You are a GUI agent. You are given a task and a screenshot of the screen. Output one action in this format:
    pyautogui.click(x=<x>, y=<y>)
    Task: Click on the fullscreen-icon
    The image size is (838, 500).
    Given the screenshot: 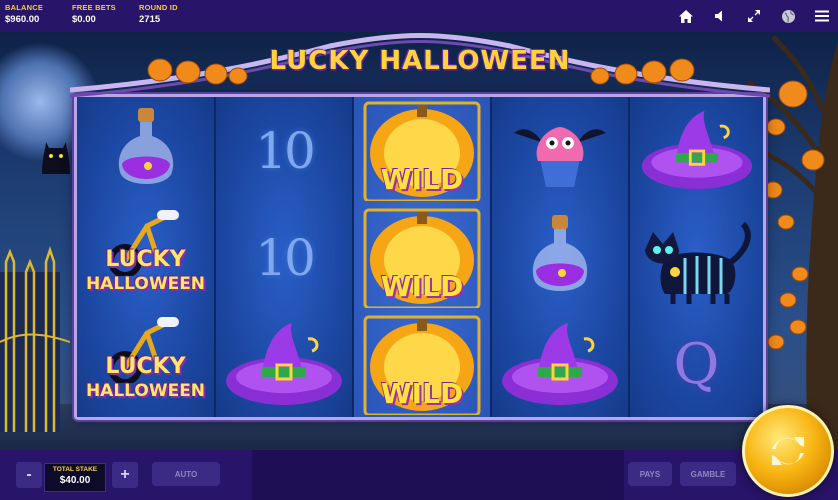 What is the action you would take?
    pyautogui.click(x=754, y=16)
    